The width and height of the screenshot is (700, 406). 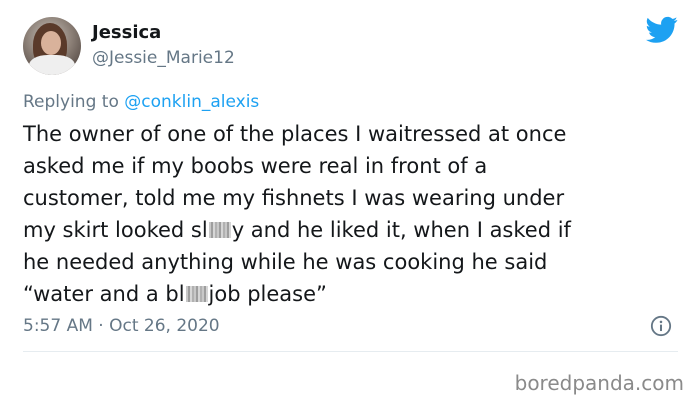 I want to click on twitter-bird-icon, so click(x=662, y=30).